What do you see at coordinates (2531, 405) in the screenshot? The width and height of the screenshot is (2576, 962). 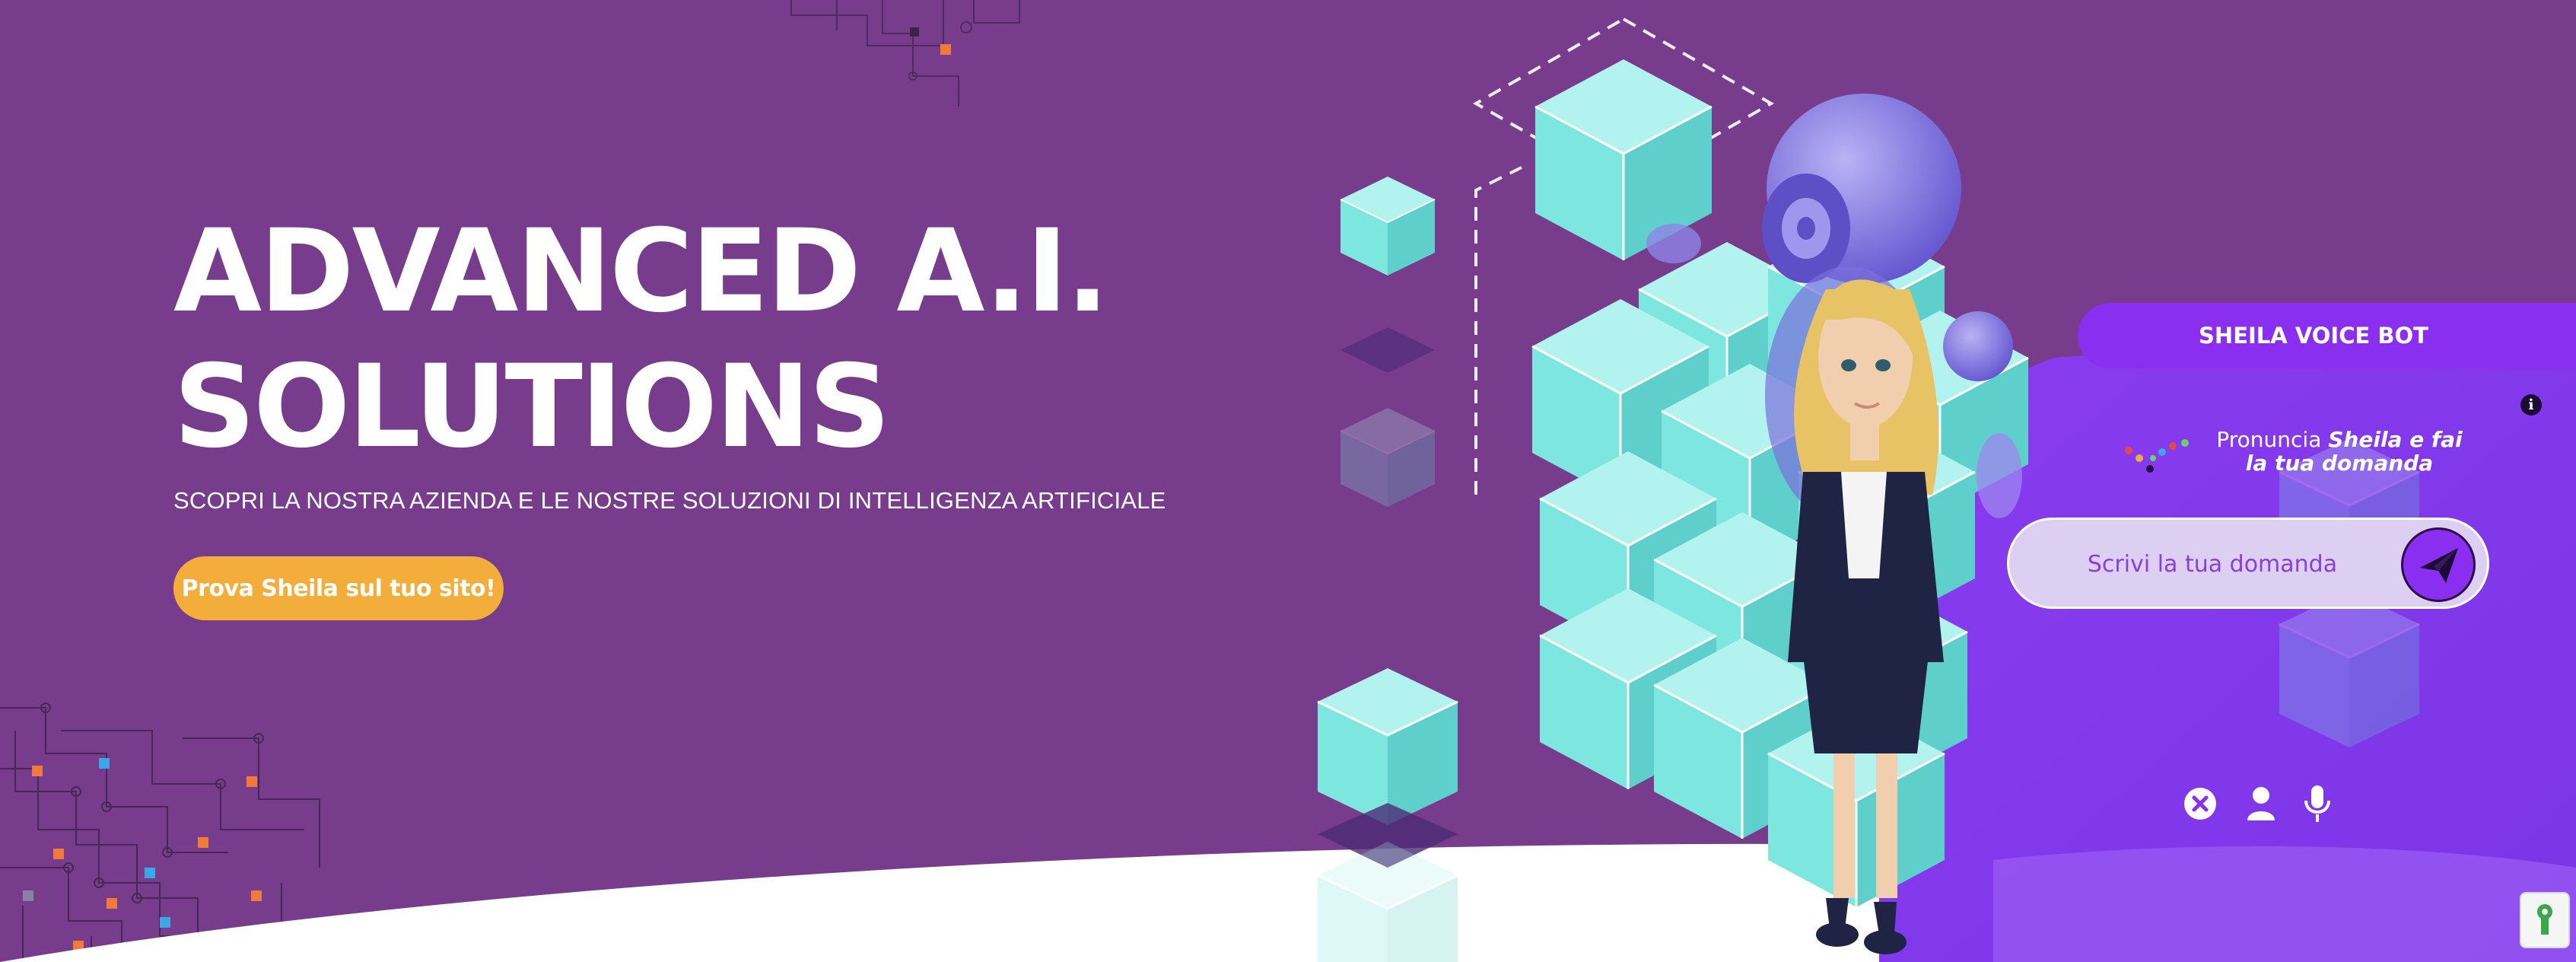 I see `info-icon: i` at bounding box center [2531, 405].